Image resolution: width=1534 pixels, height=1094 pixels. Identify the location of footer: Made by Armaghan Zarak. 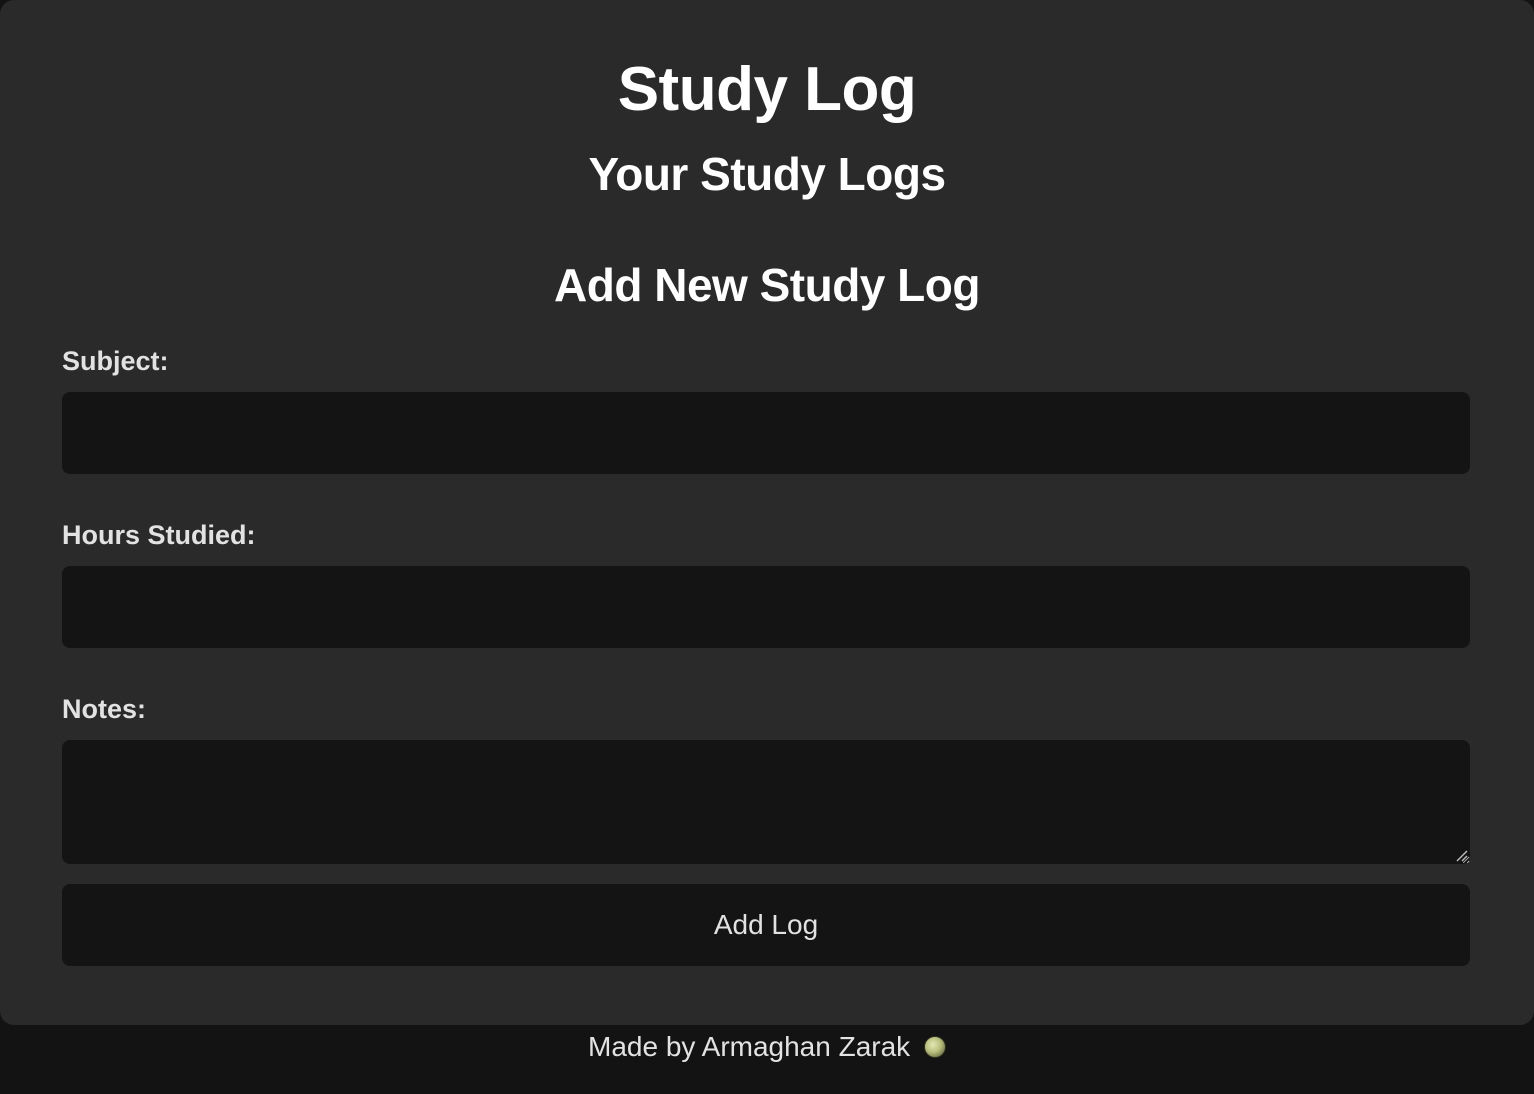
(767, 1047).